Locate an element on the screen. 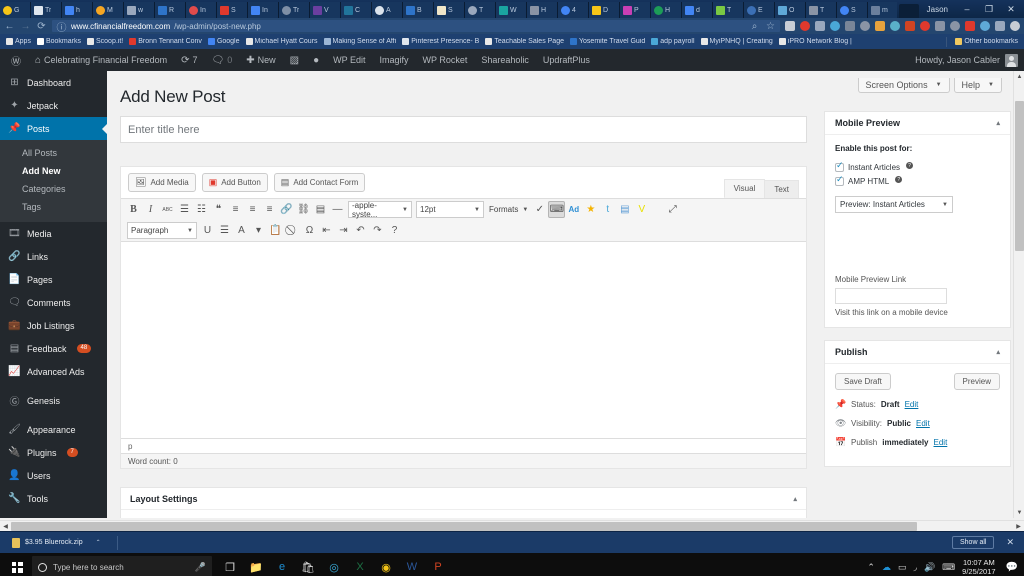  maximize-button: ❐ is located at coordinates (989, 9).